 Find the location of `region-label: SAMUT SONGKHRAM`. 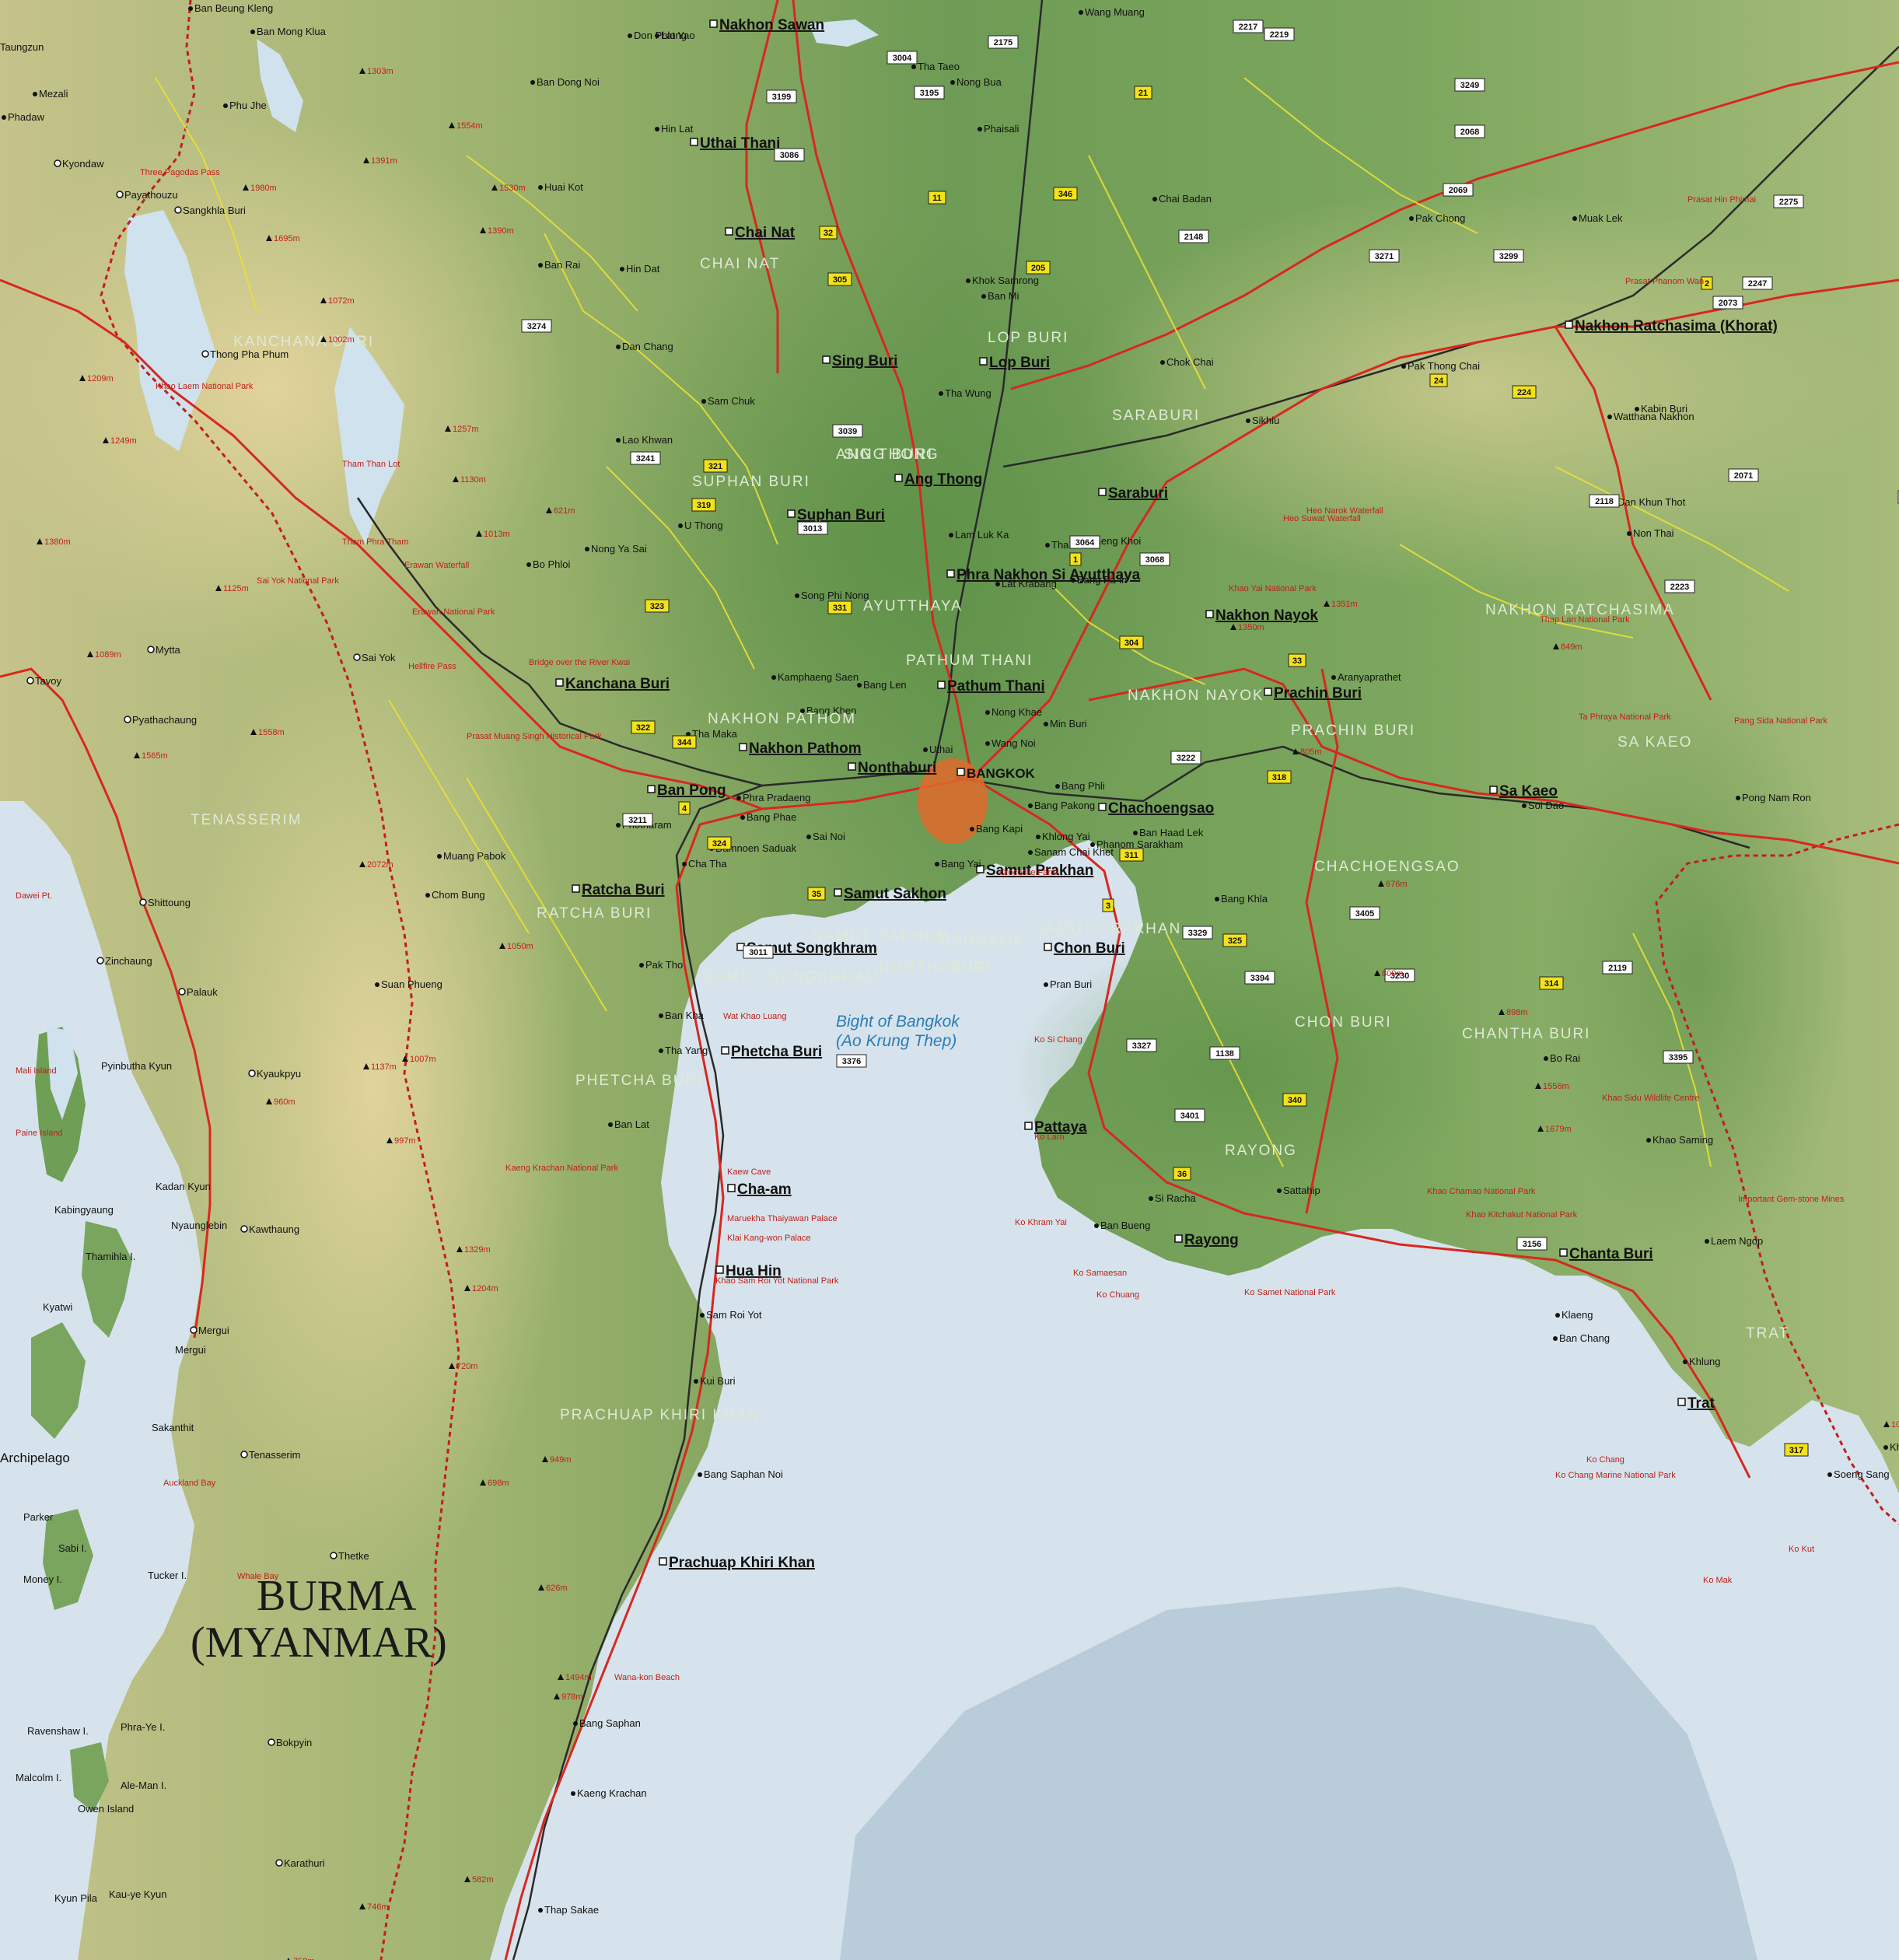

region-label: SAMUT SONGKHRAM is located at coordinates (792, 977).